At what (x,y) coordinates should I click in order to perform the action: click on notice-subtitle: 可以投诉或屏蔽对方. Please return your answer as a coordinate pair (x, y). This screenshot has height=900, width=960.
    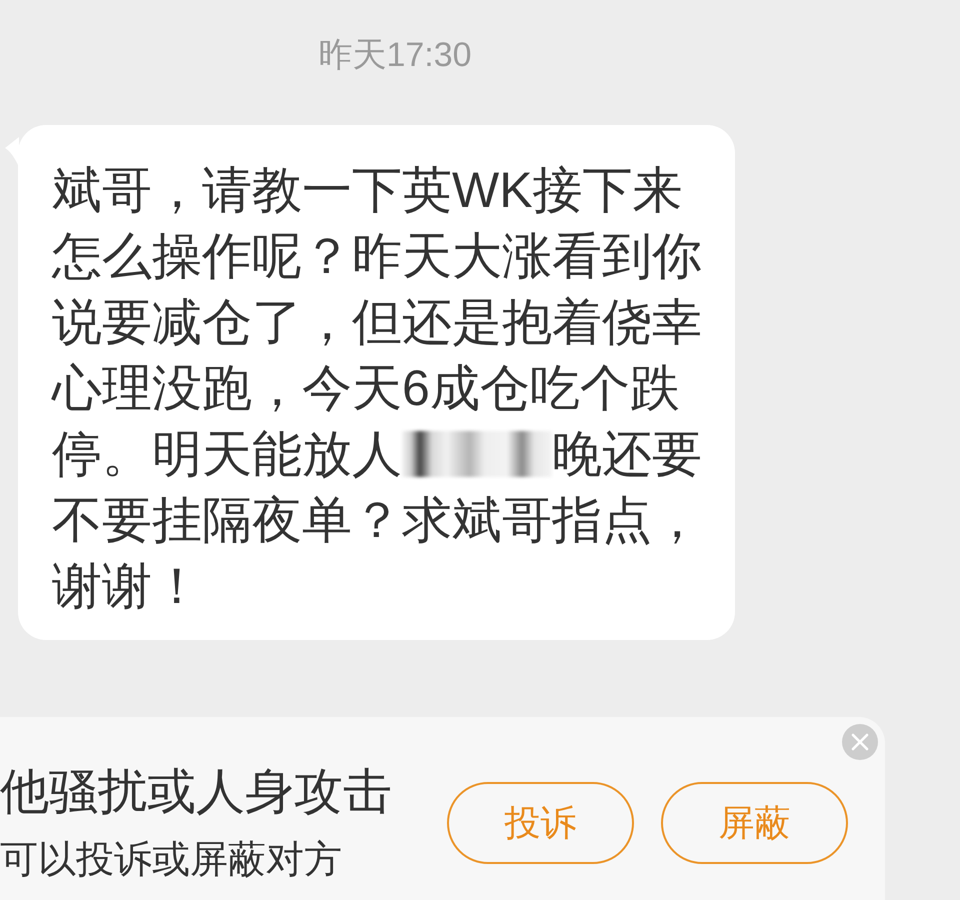
    Looking at the image, I should click on (171, 860).